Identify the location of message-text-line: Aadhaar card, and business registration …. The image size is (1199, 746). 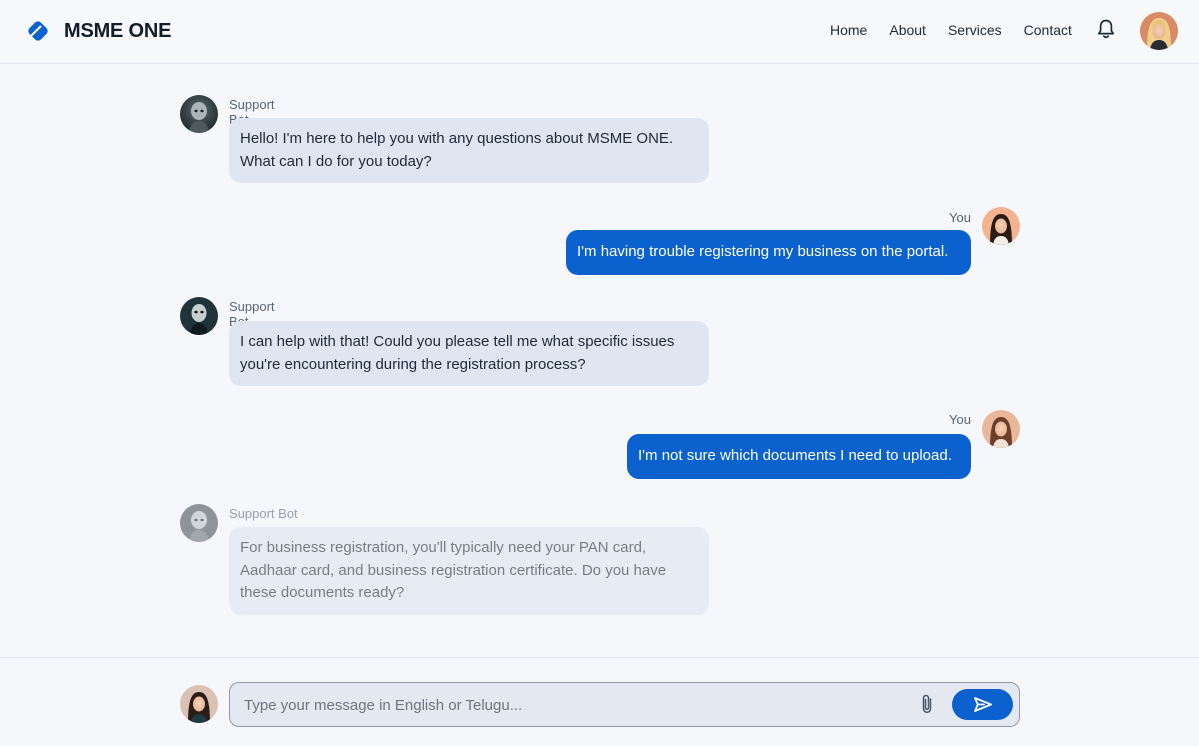
(453, 570).